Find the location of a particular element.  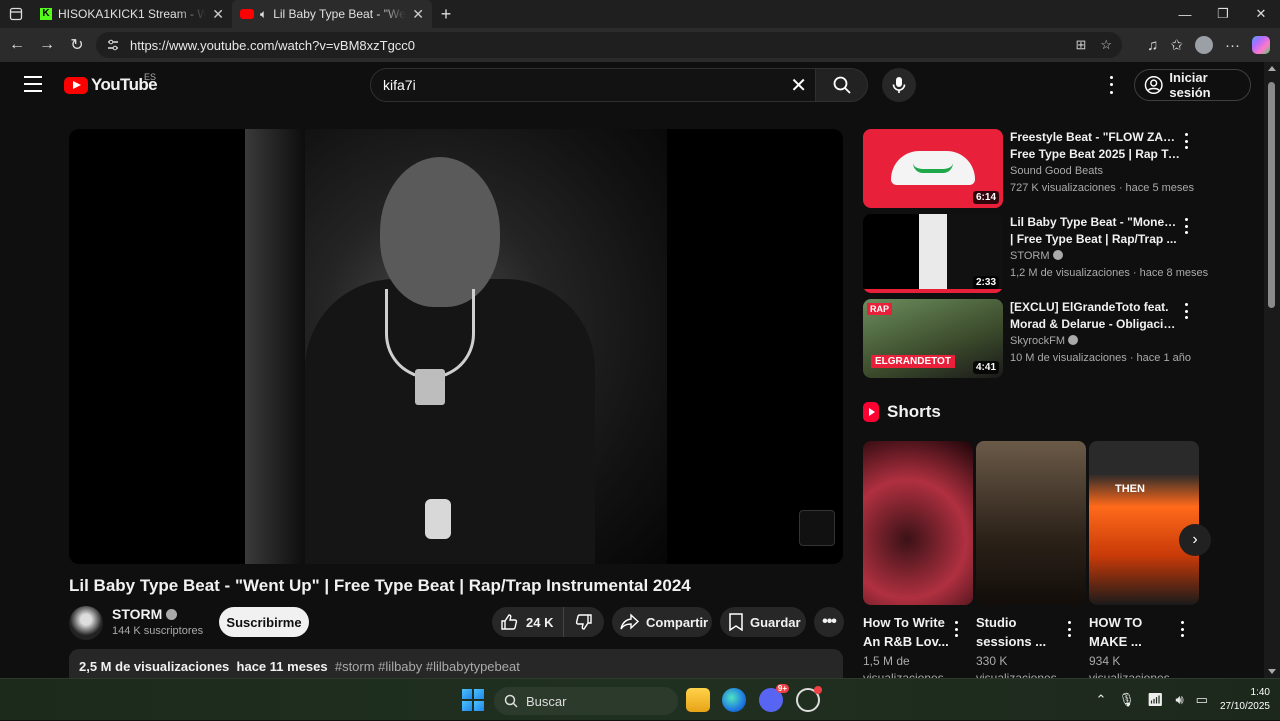

share-button: Compartir is located at coordinates (662, 622).